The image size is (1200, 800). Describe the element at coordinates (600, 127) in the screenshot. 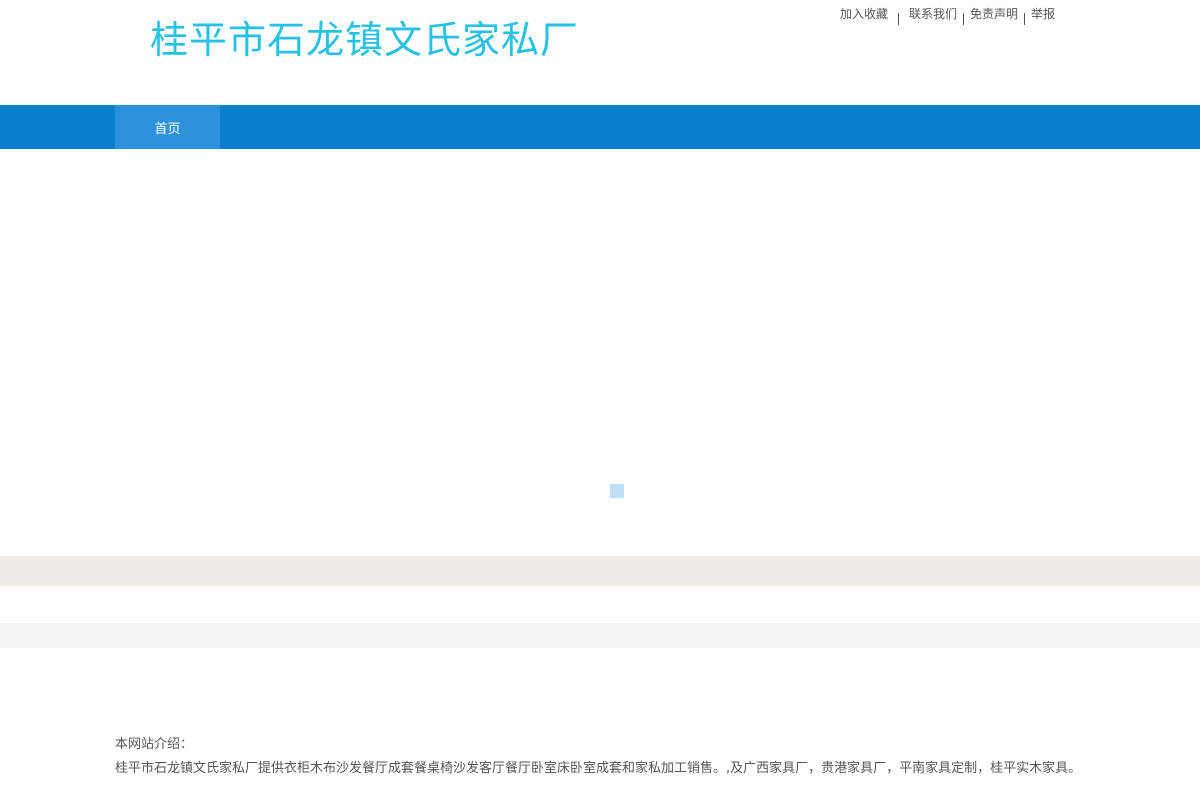

I see `main-nav: 首页` at that location.